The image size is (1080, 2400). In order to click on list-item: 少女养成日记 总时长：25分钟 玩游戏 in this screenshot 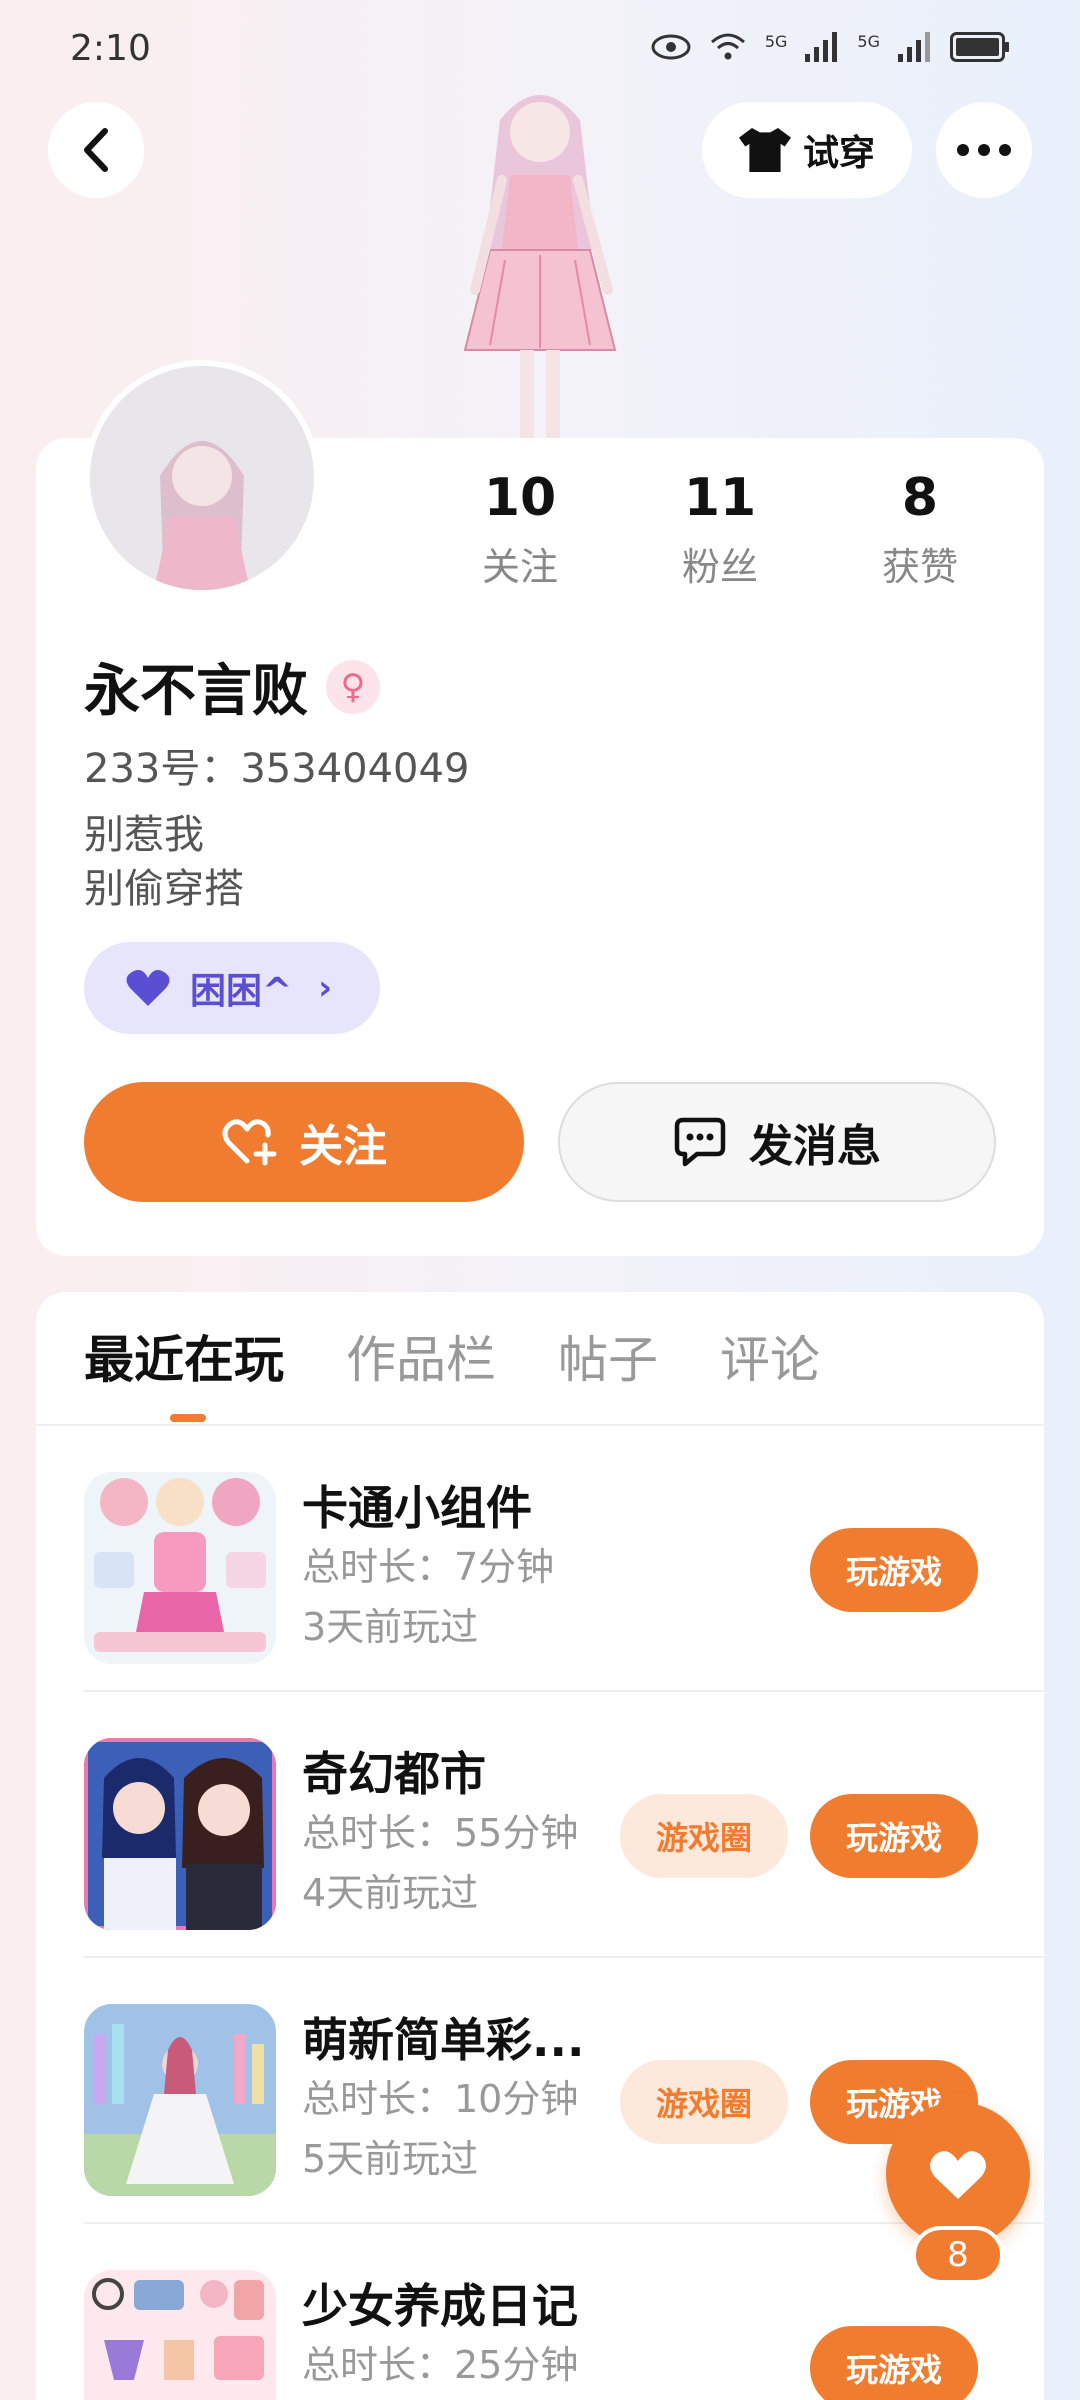, I will do `click(564, 2313)`.